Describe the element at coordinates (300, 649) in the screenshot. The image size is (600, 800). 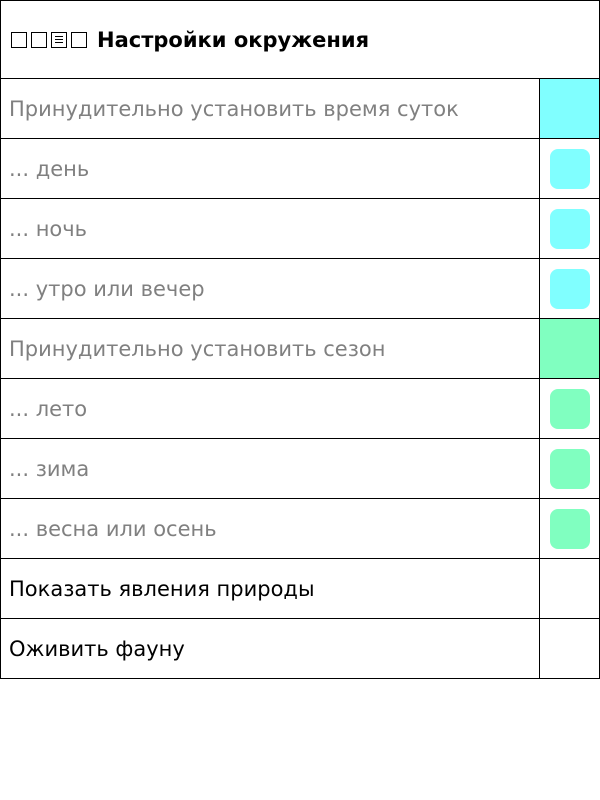
I see `animate-fauna-row: Оживить фауну` at that location.